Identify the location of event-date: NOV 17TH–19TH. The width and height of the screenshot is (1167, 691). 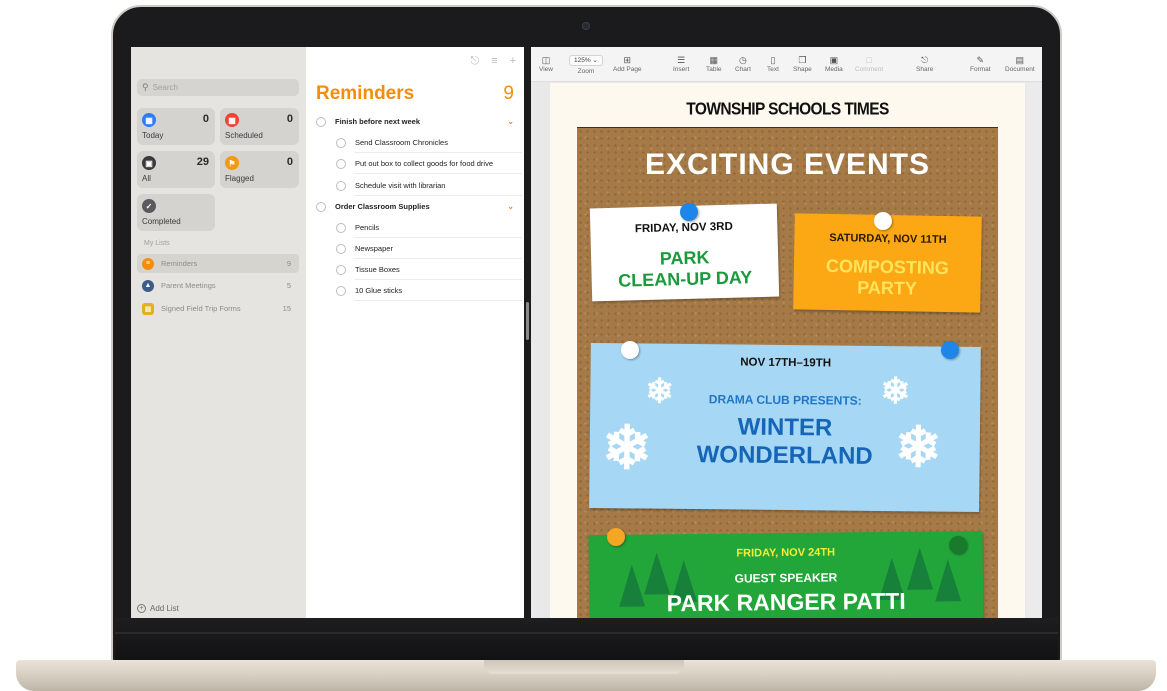
(786, 363).